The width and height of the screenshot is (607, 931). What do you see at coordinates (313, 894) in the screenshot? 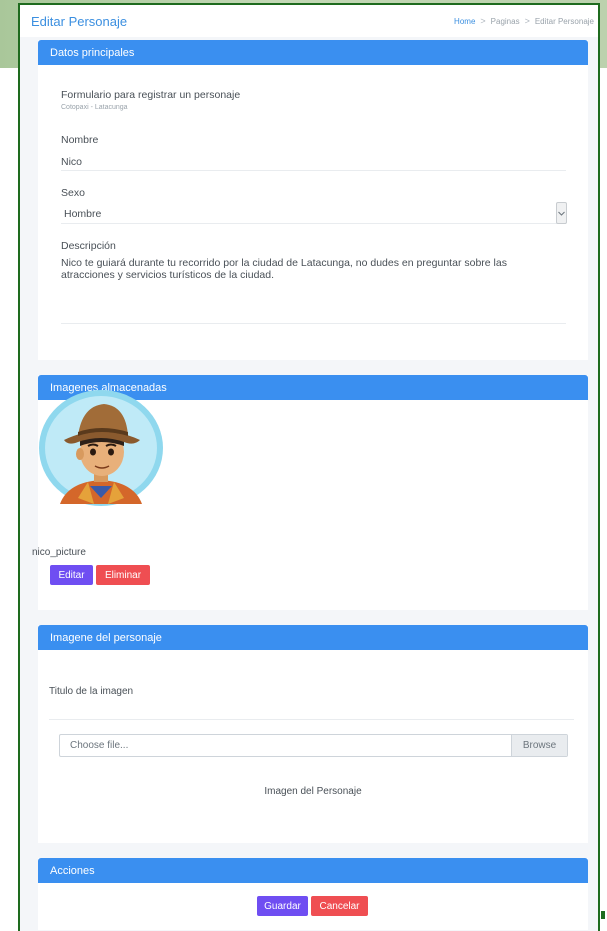
I see `card-acciones: Acciones Guardar Cancelar` at bounding box center [313, 894].